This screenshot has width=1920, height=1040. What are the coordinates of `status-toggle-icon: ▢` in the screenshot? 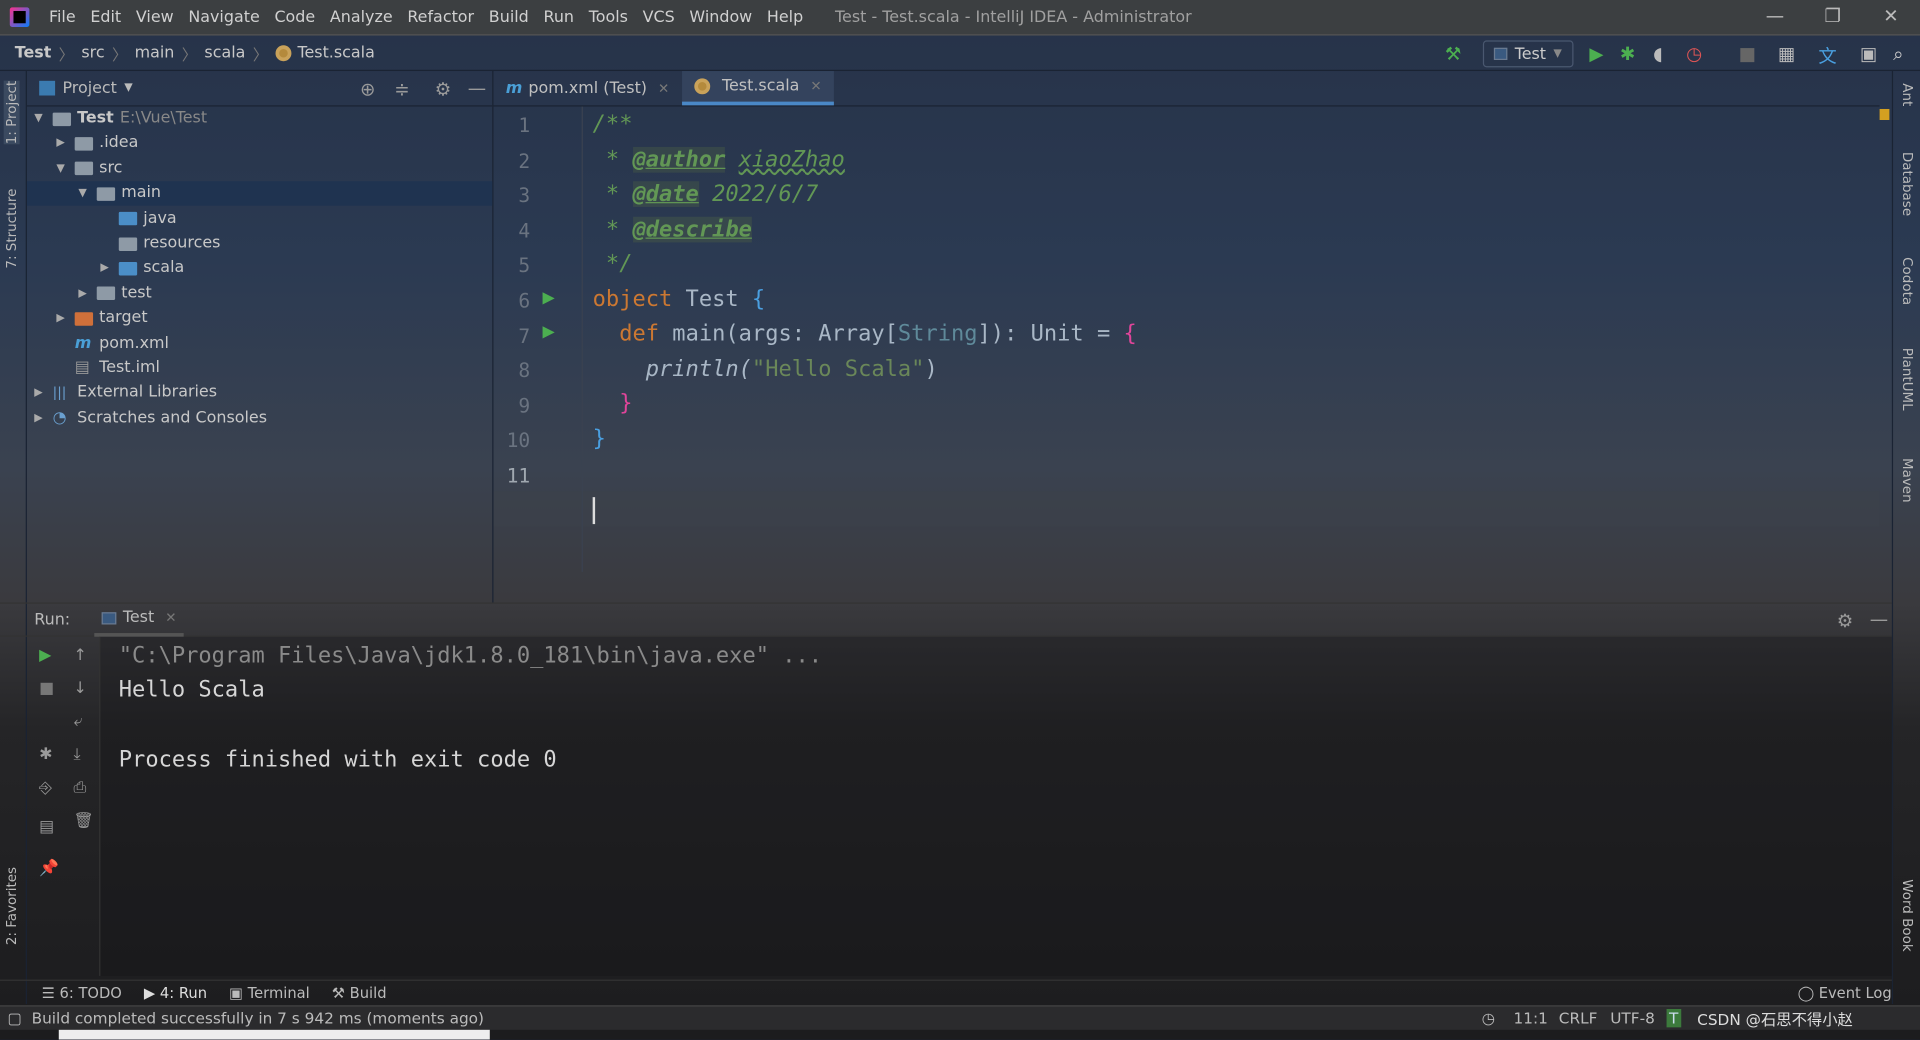 It's located at (14, 1018).